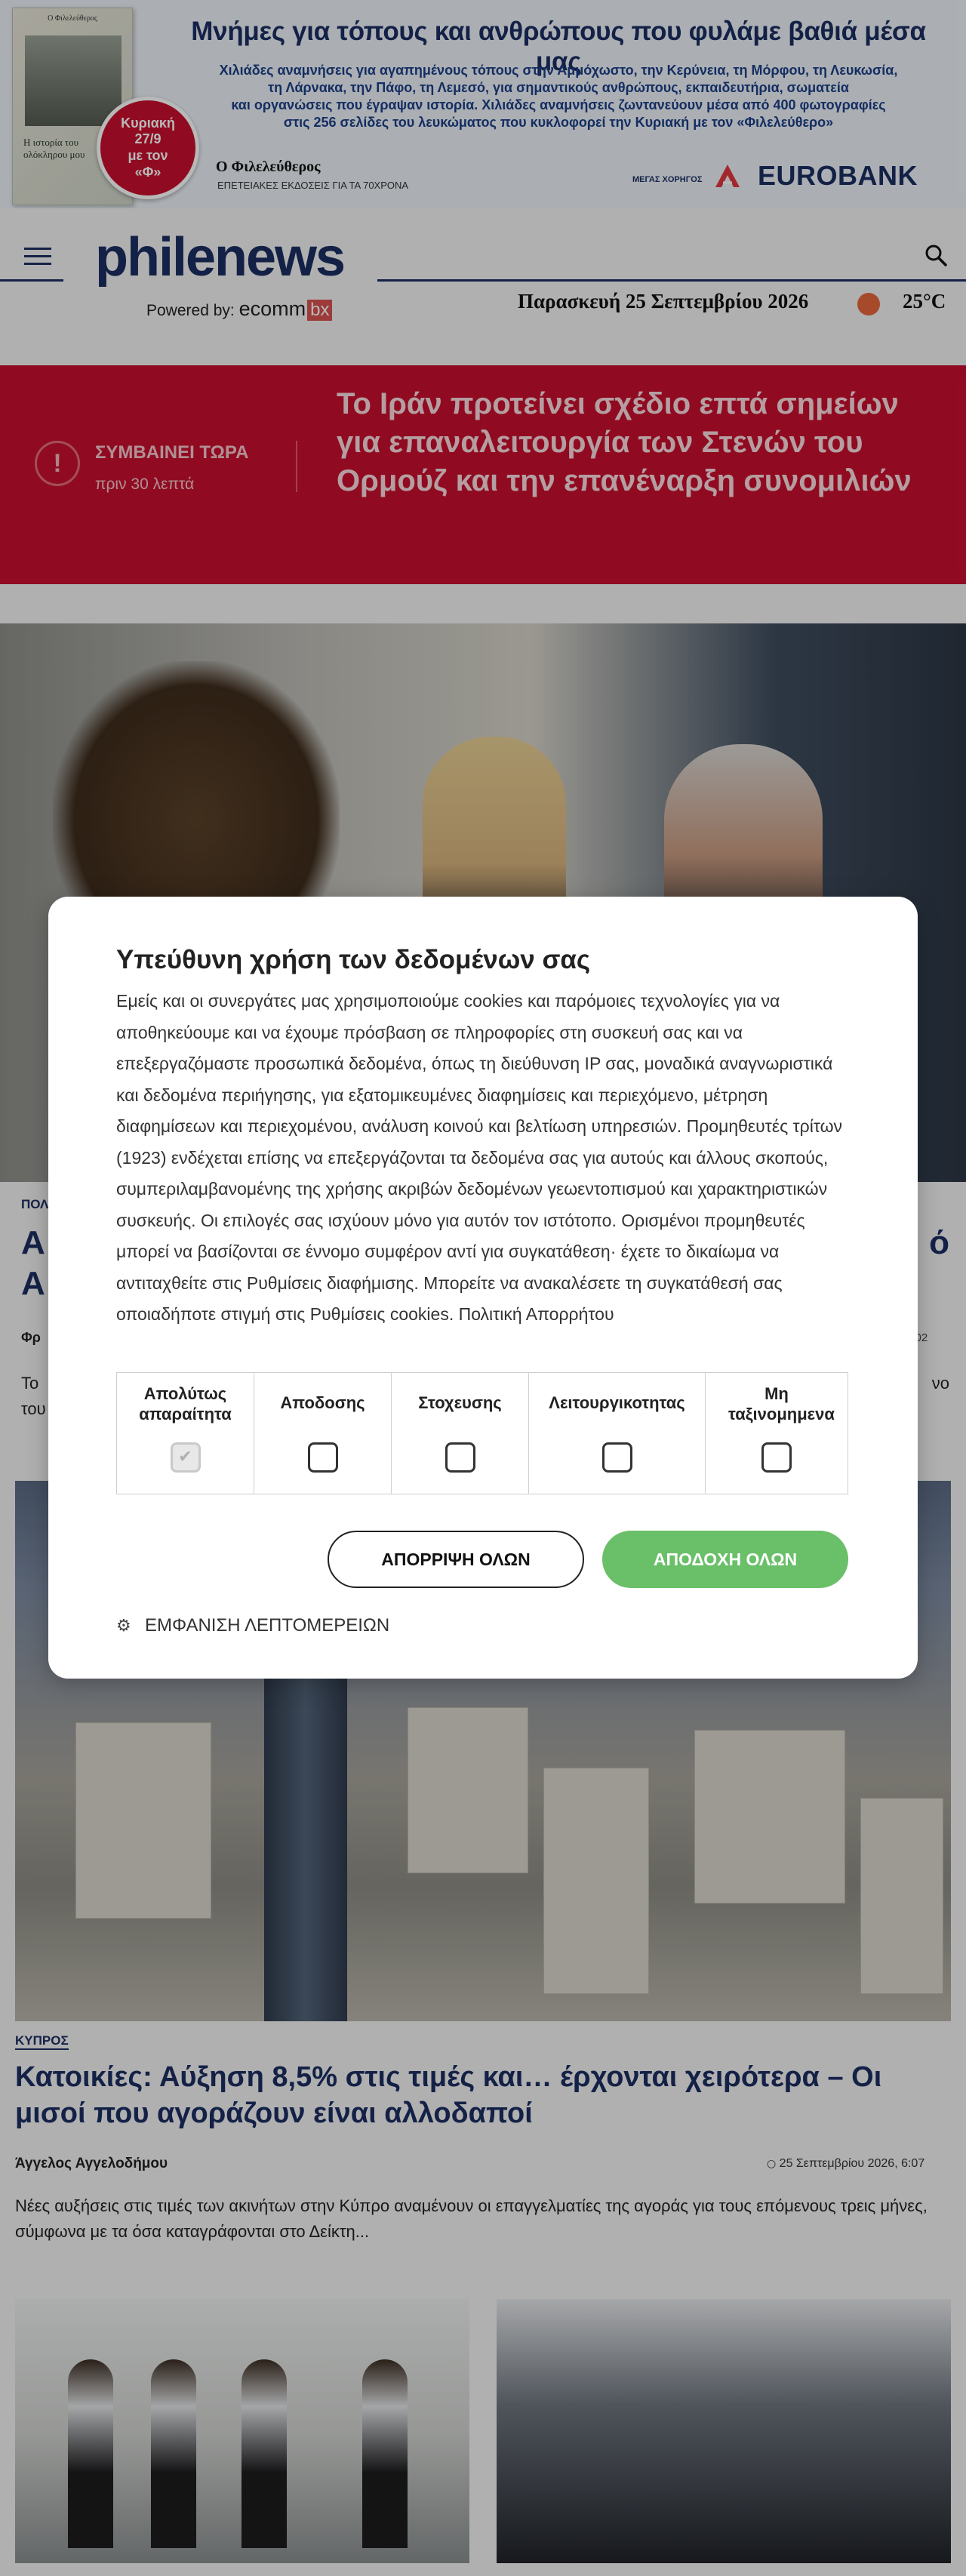  What do you see at coordinates (617, 1433) in the screenshot?
I see `consent-category-functionality: Λειτουργικοτητας` at bounding box center [617, 1433].